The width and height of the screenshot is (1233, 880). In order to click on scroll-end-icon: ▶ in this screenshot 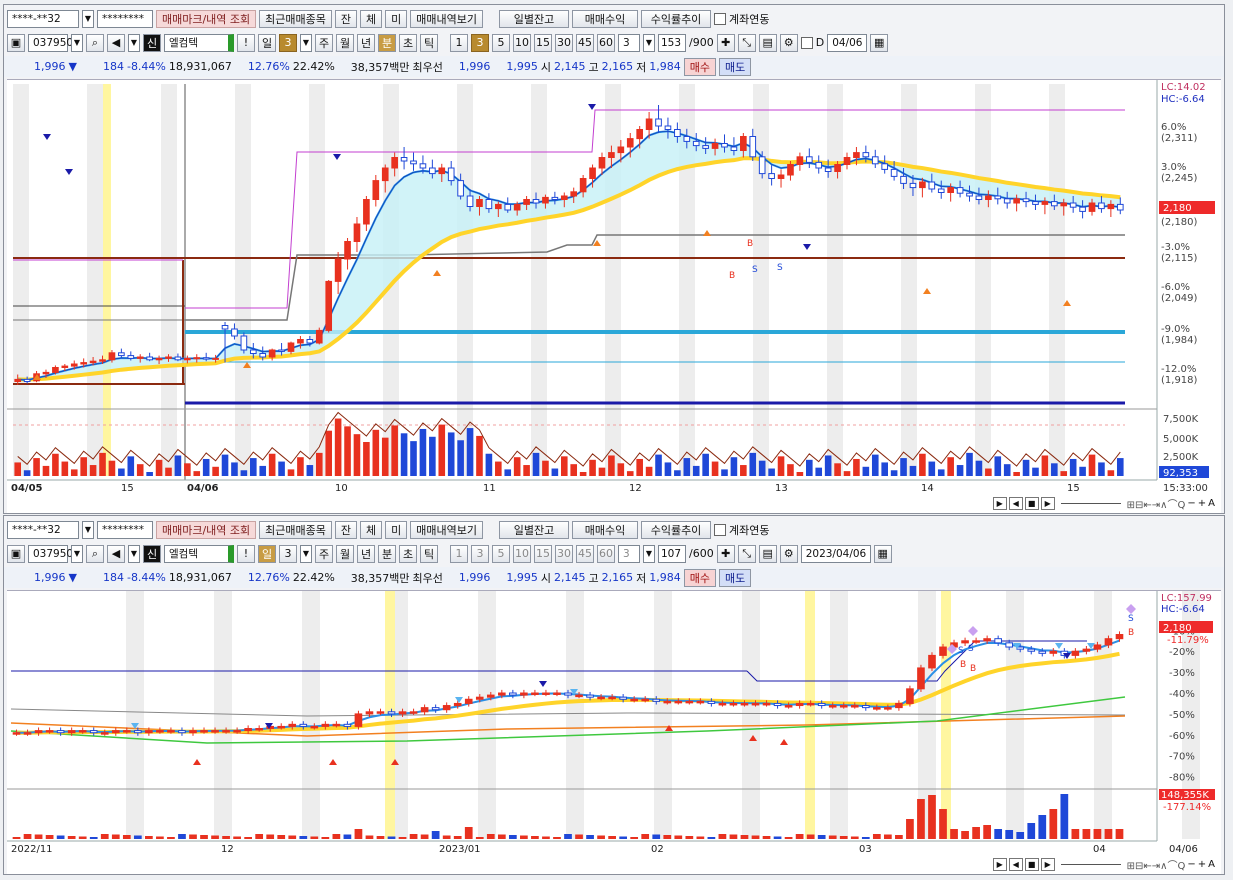, I will do `click(999, 864)`.